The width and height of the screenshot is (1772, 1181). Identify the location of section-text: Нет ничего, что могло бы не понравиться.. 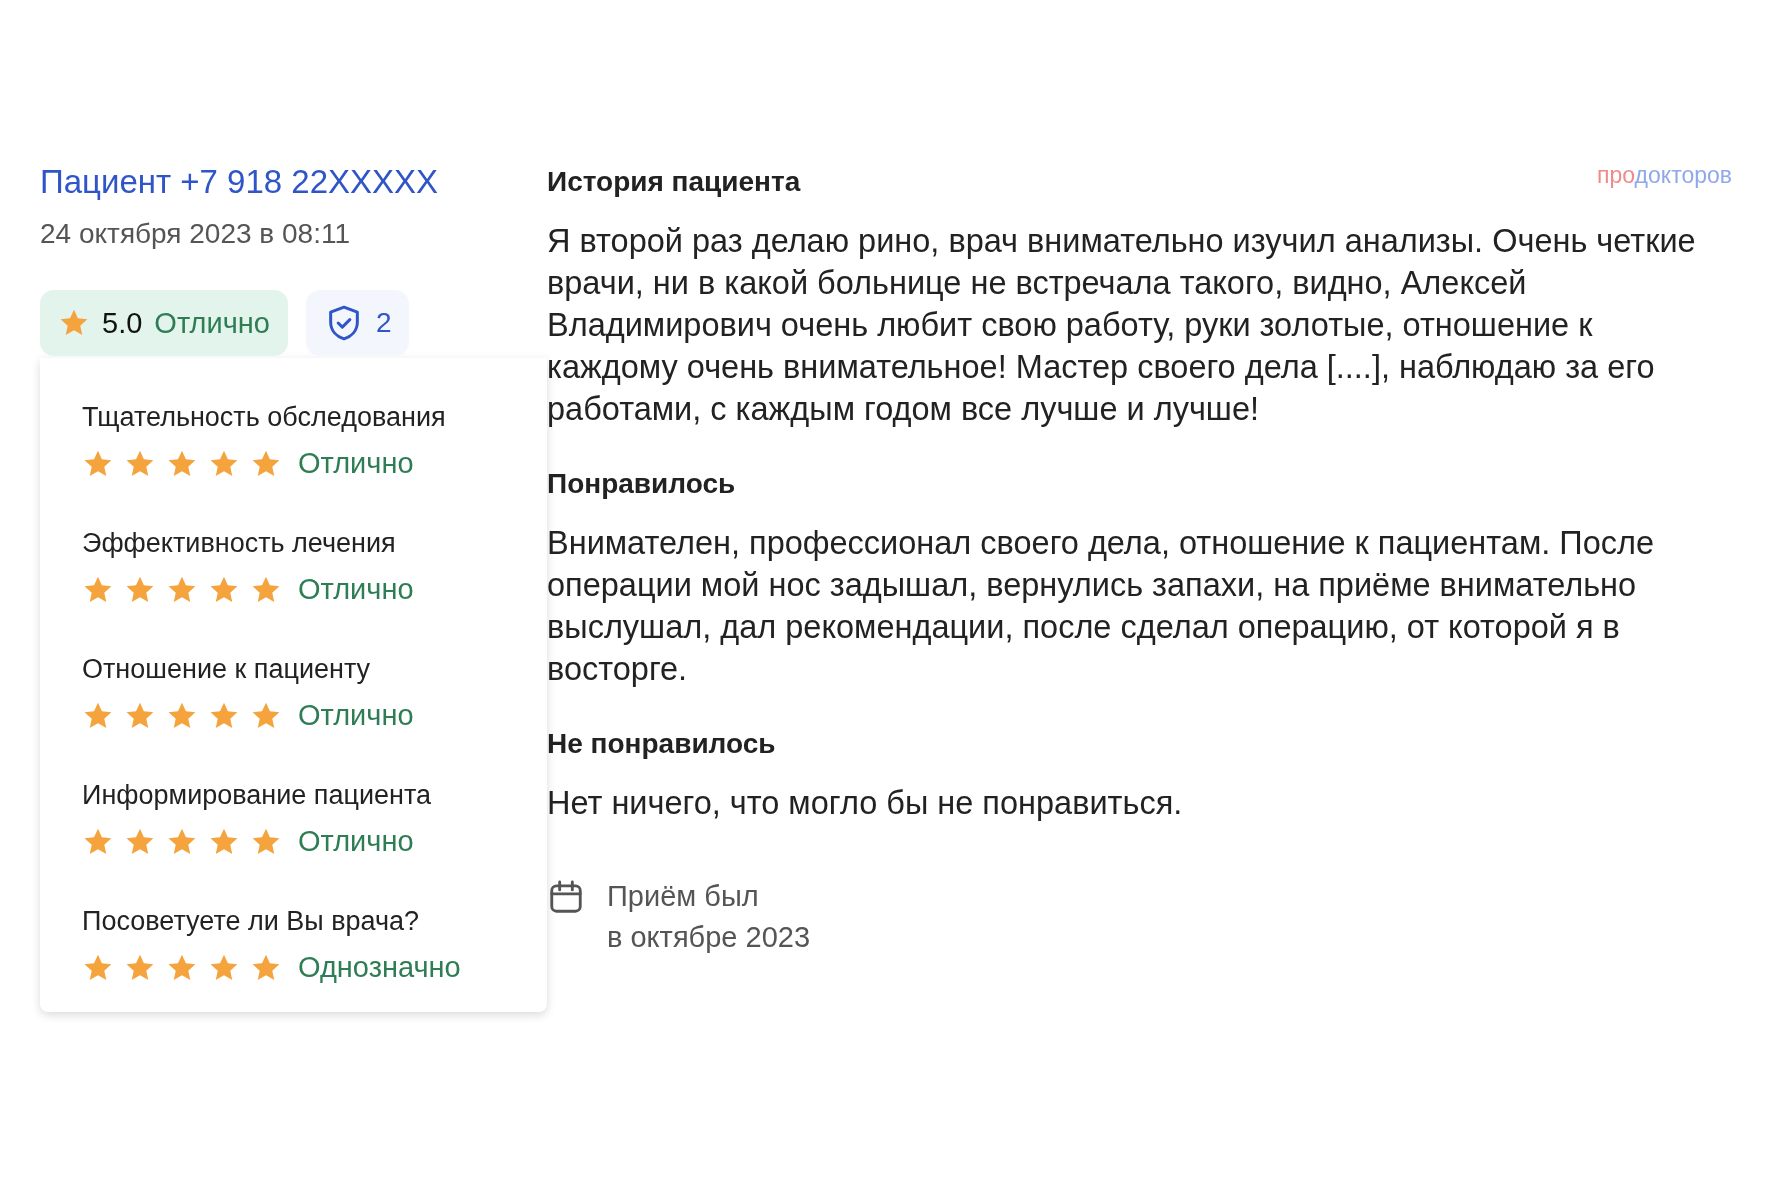
(865, 803).